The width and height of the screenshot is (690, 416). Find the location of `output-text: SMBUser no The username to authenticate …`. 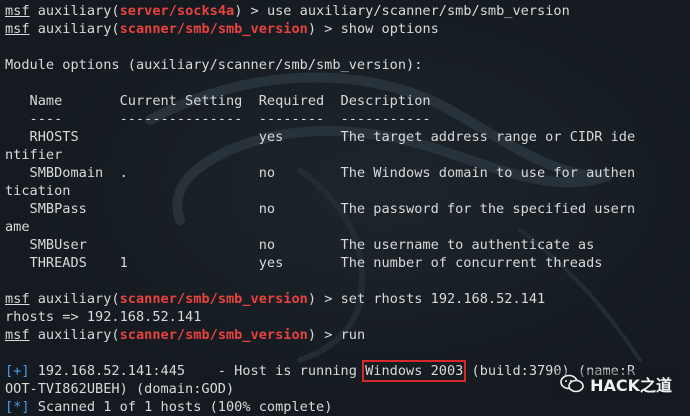

output-text: SMBUser no The username to authenticate … is located at coordinates (300, 245).